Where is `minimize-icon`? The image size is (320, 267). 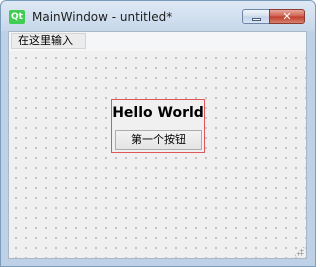 minimize-icon is located at coordinates (256, 19).